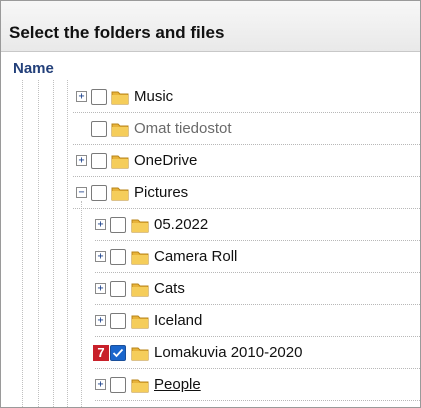 The image size is (421, 408). I want to click on tree-item-label: Lomakuvia 2010-2020, so click(228, 352).